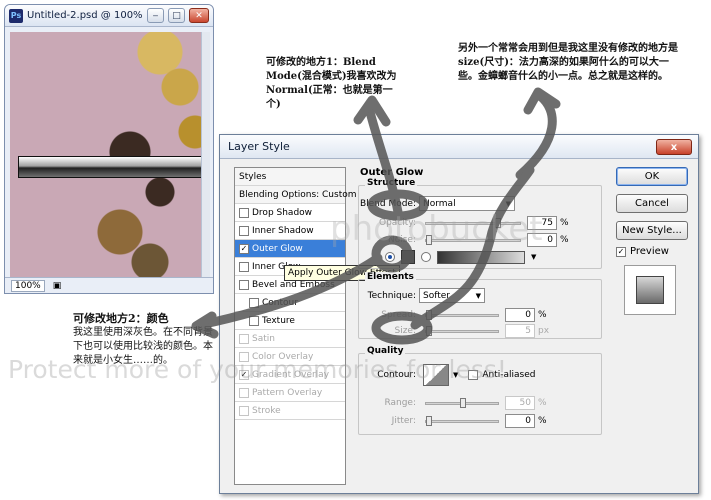 Image resolution: width=711 pixels, height=500 pixels. Describe the element at coordinates (155, 15) in the screenshot. I see `minimize-button: ‒` at that location.